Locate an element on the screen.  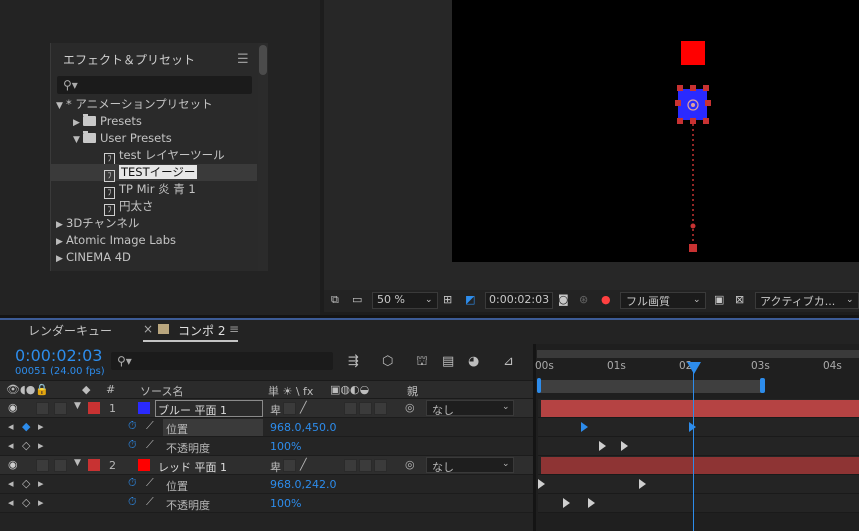
eye-icon: ◉ is located at coordinates (13, 464).